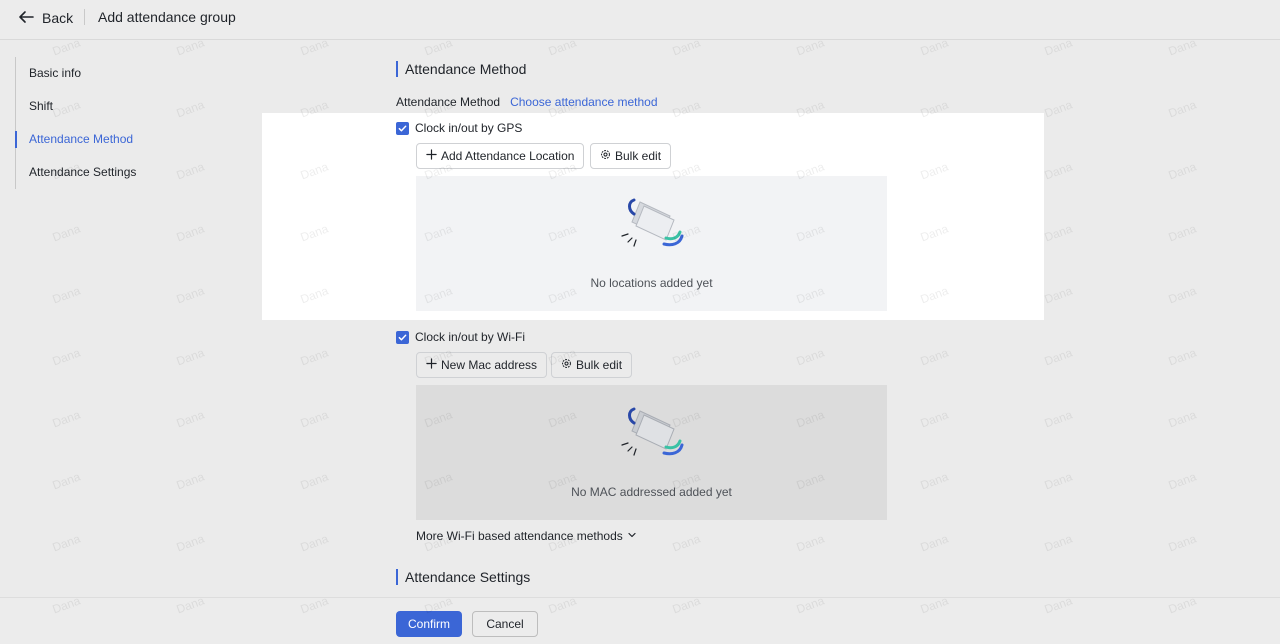  Describe the element at coordinates (58, 18) in the screenshot. I see `back-label: Back` at that location.